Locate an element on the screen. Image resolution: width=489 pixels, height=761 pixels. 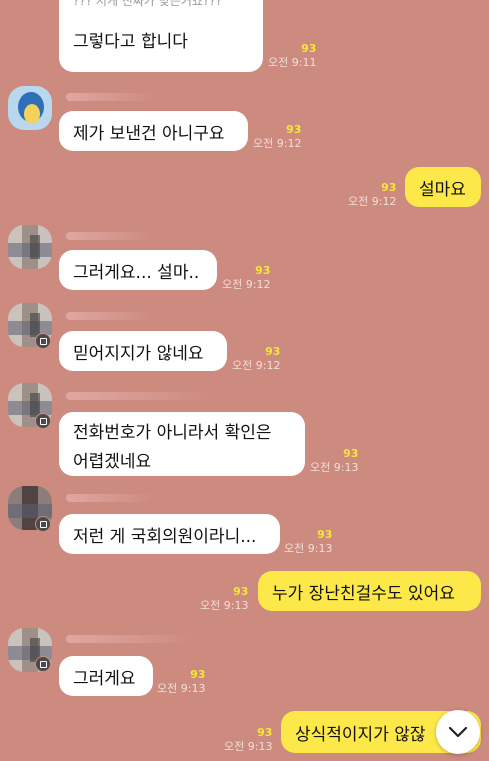
message-bubble-mine: 설마요 is located at coordinates (443, 187).